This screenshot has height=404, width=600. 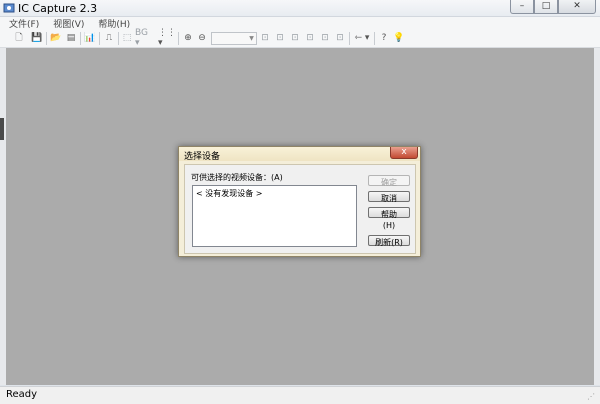 I want to click on device-list-label: 可供选择的视频设备：(A), so click(x=237, y=177).